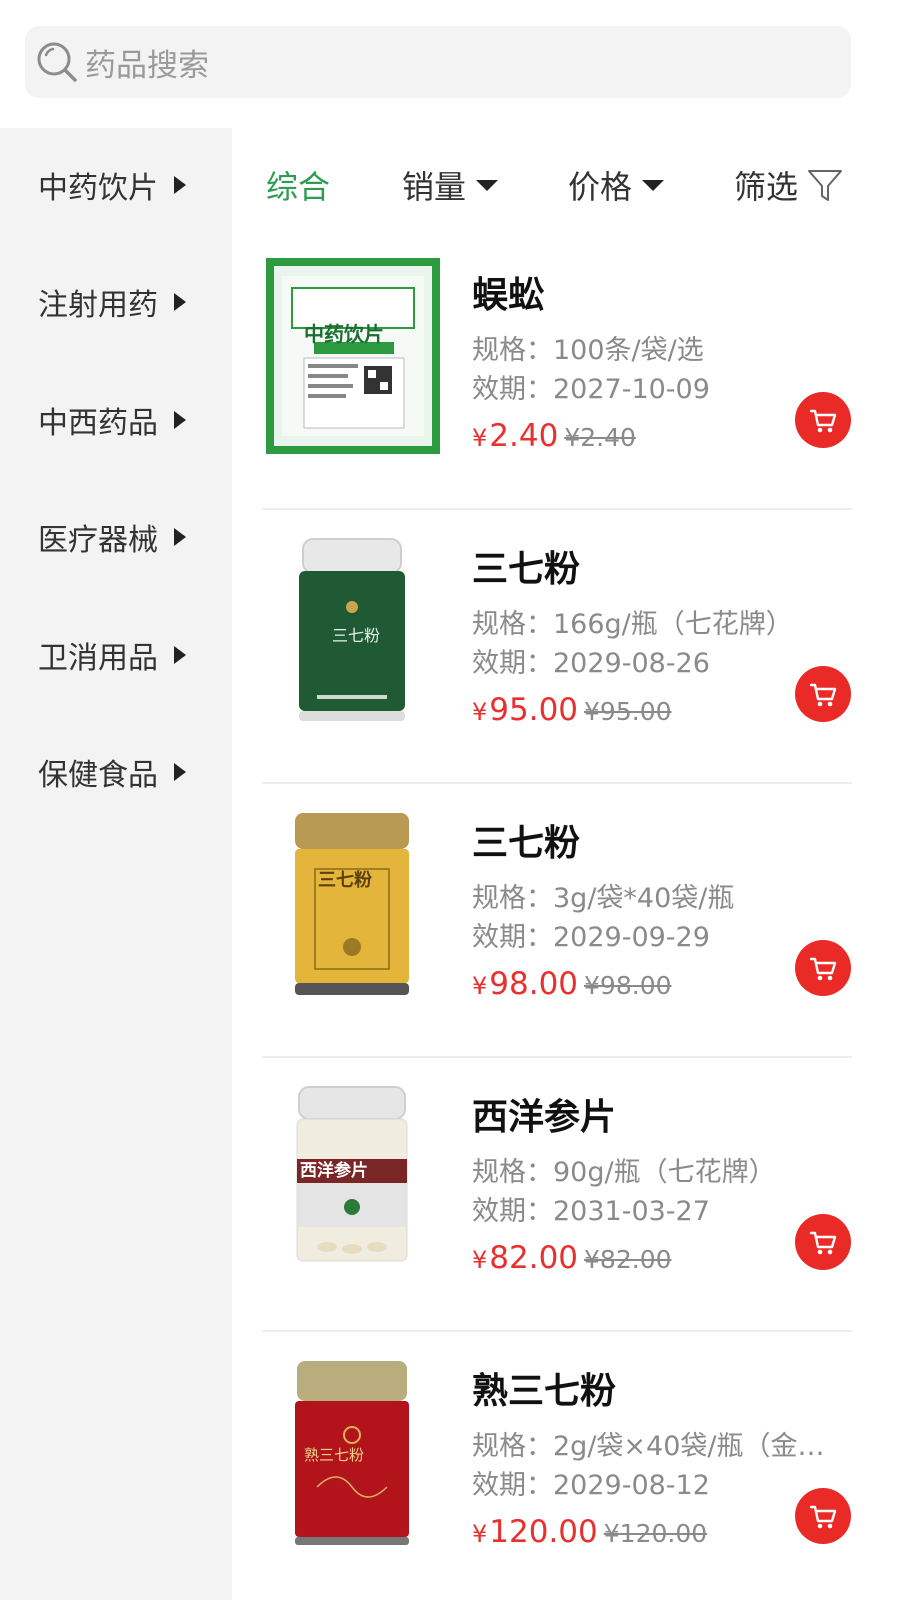 The height and width of the screenshot is (1606, 900). What do you see at coordinates (825, 185) in the screenshot?
I see `filter-icon` at bounding box center [825, 185].